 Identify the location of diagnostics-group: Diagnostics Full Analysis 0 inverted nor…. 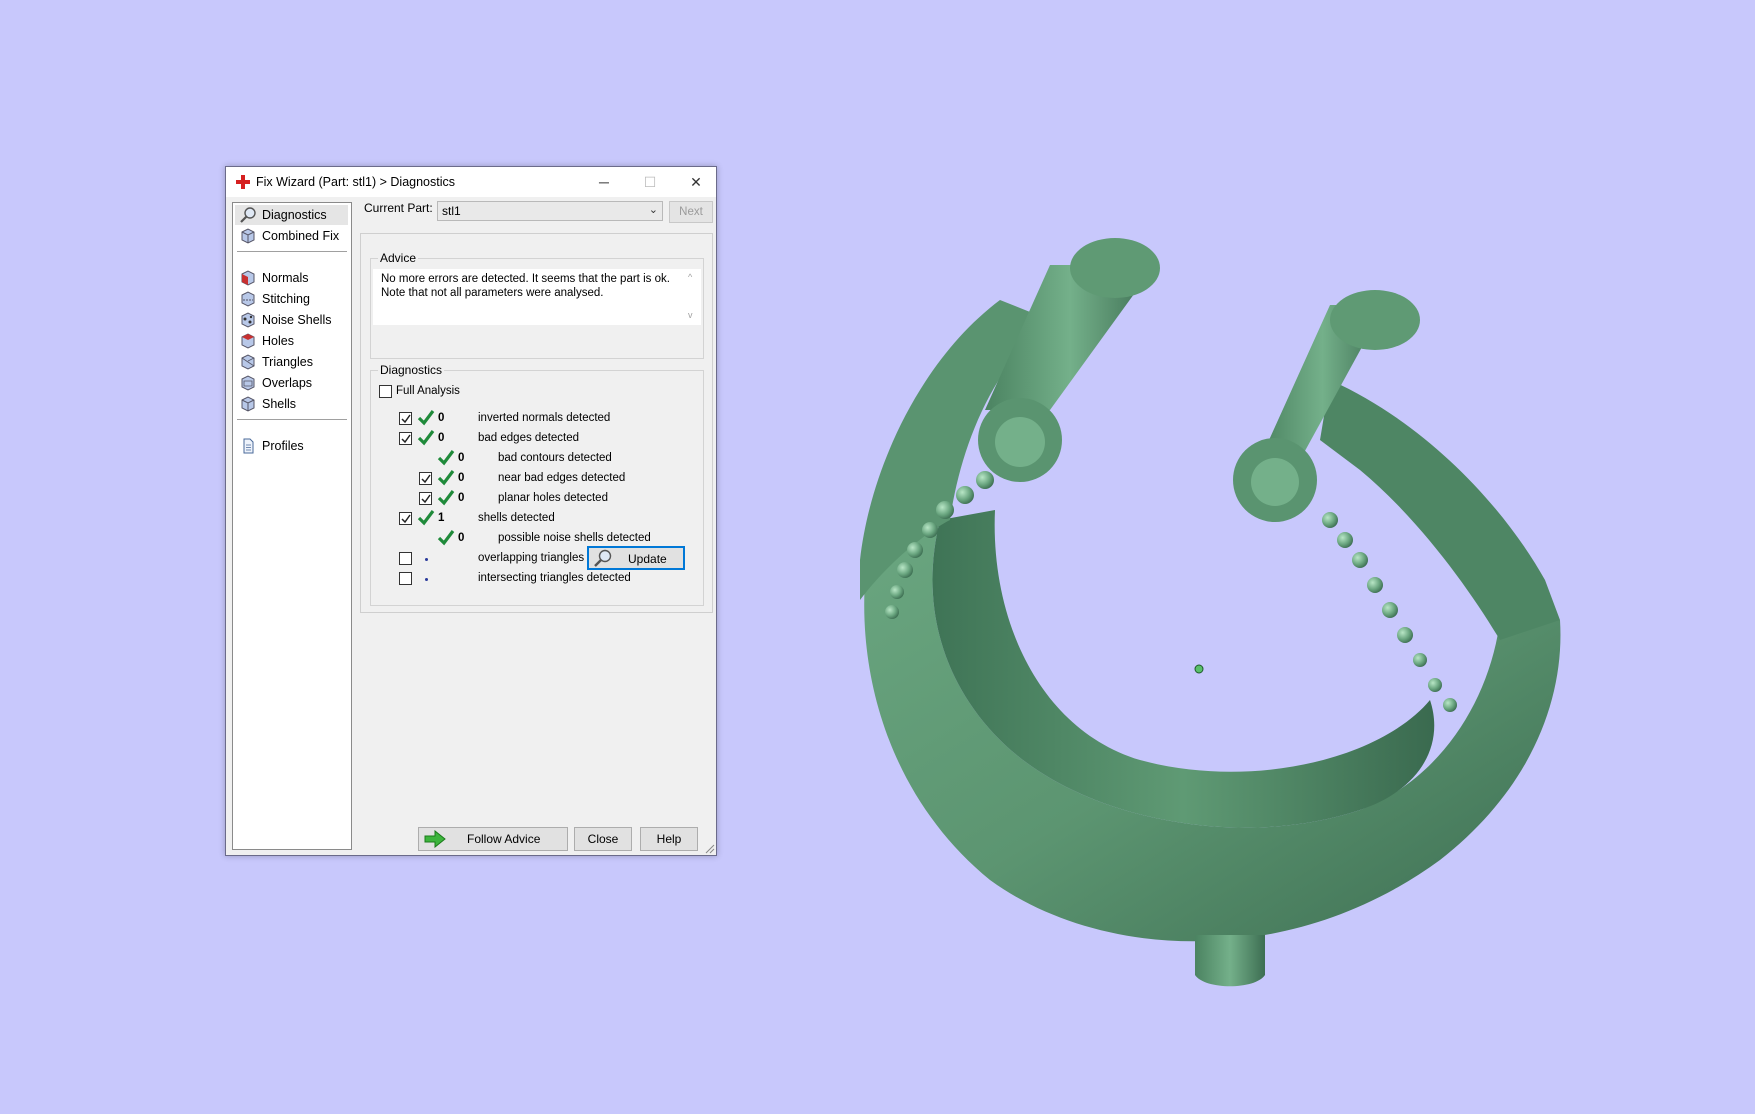
(537, 484).